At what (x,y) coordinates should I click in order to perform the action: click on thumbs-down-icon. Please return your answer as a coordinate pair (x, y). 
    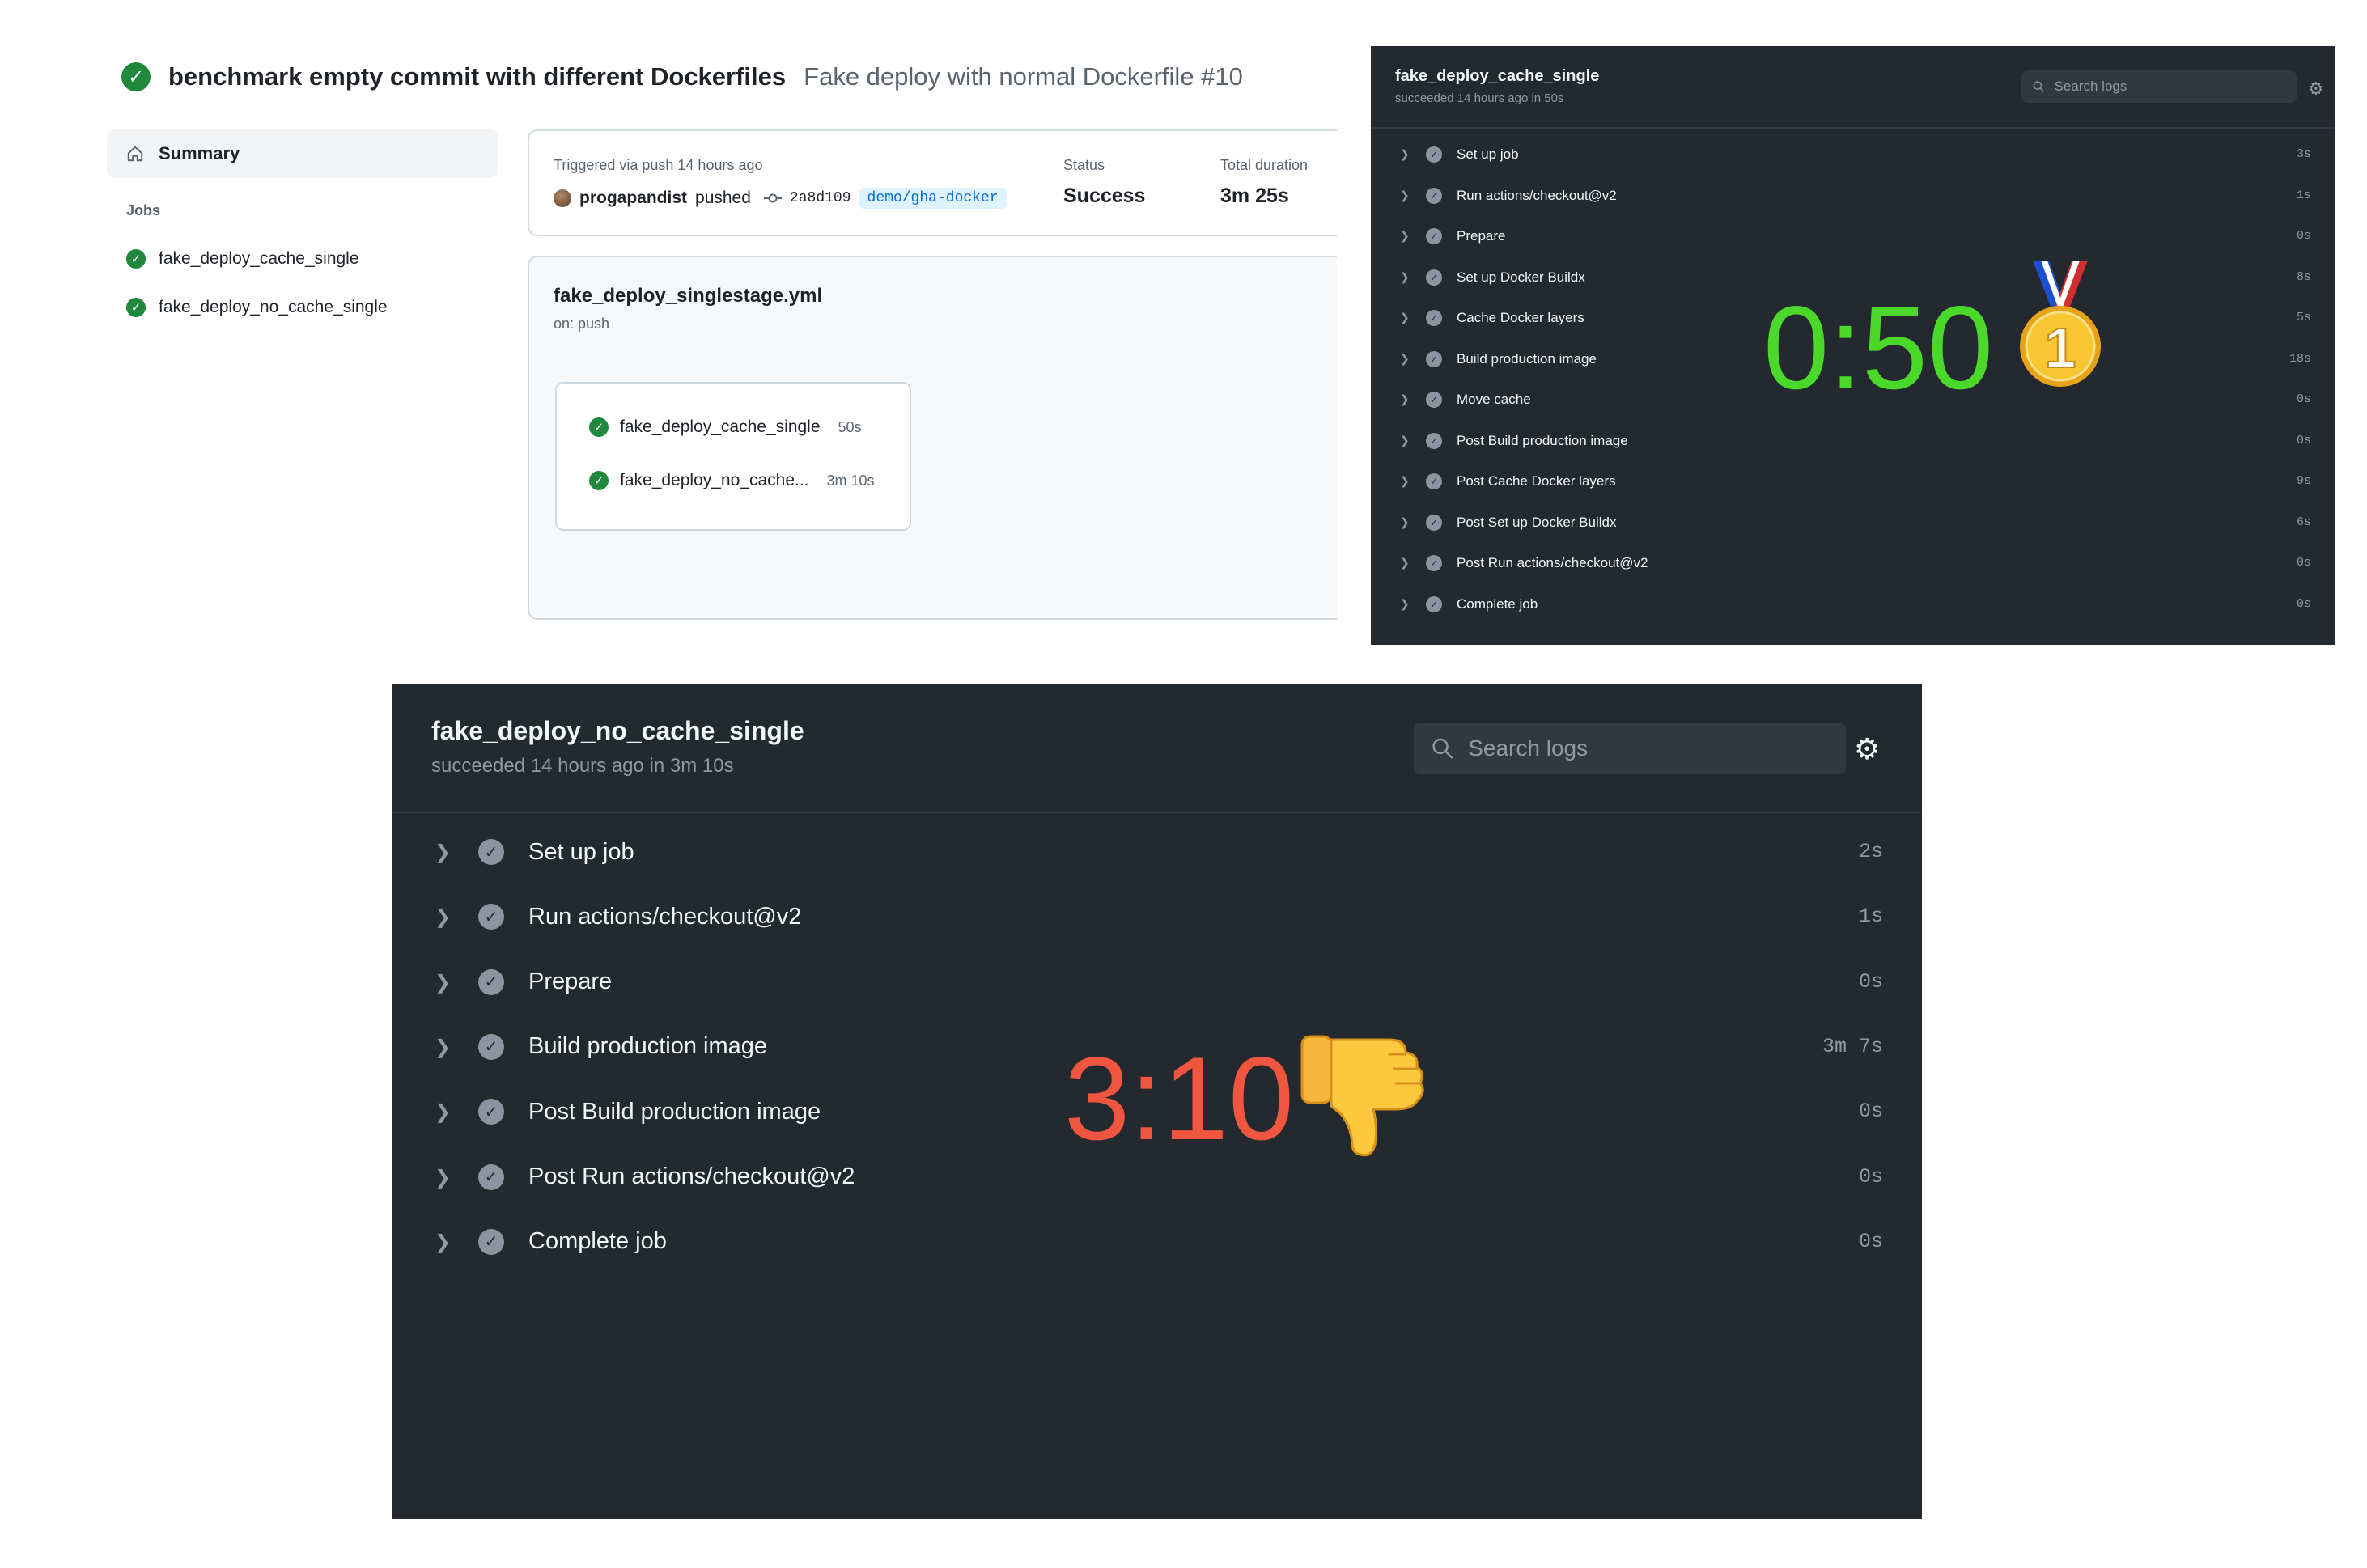
    Looking at the image, I should click on (1362, 1096).